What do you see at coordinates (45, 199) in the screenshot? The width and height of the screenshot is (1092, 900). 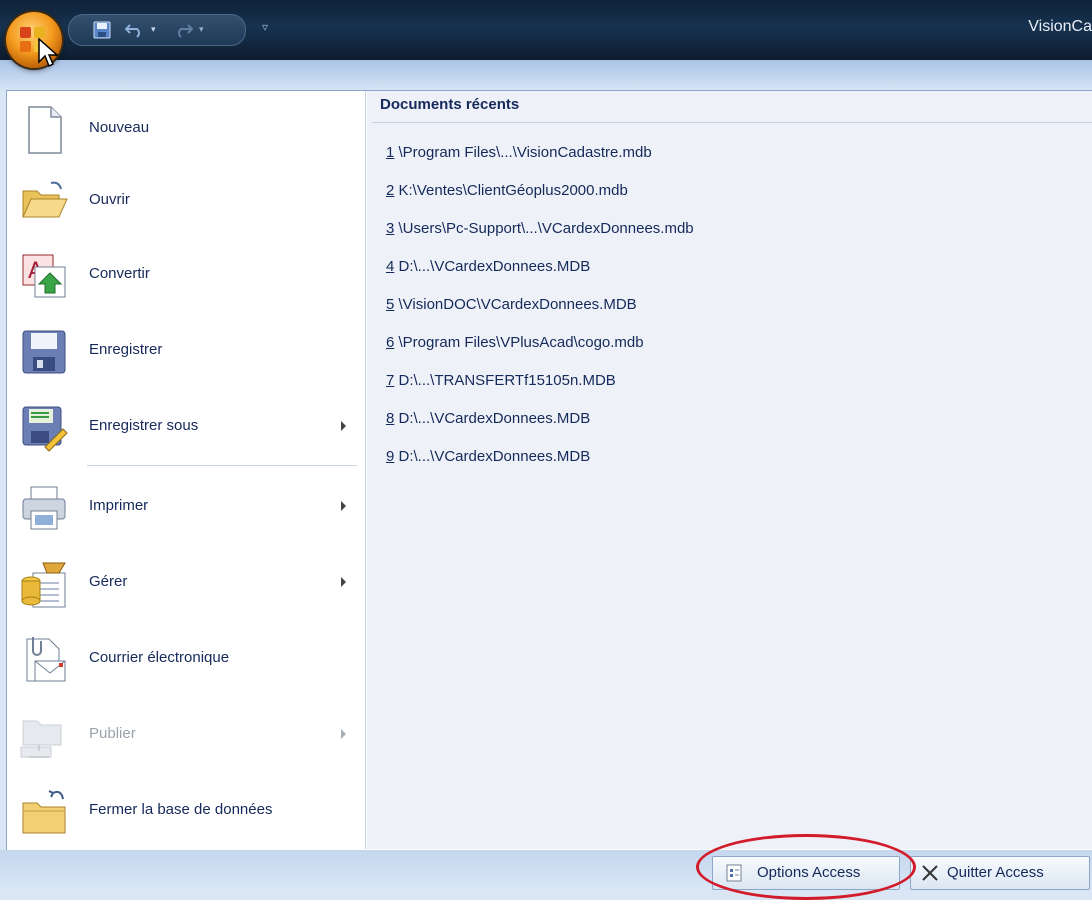 I see `open-folder-icon` at bounding box center [45, 199].